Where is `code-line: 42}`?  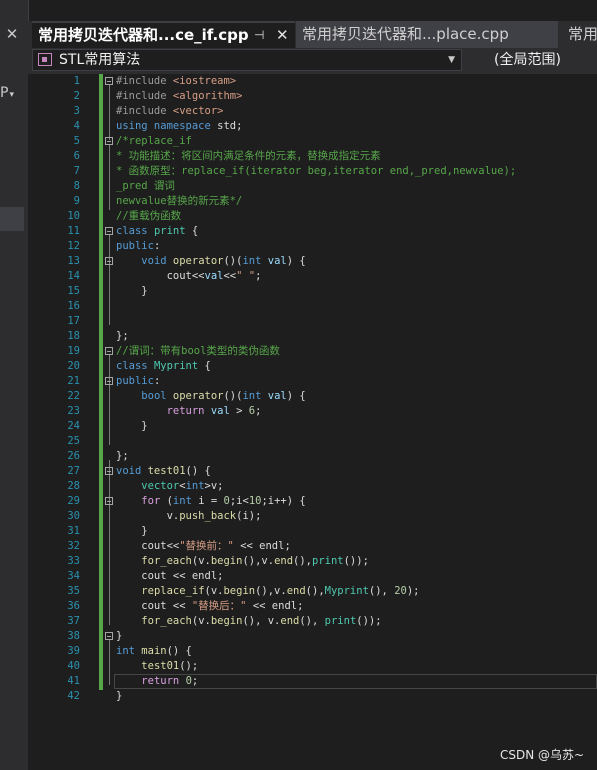
code-line: 42} is located at coordinates (312, 696).